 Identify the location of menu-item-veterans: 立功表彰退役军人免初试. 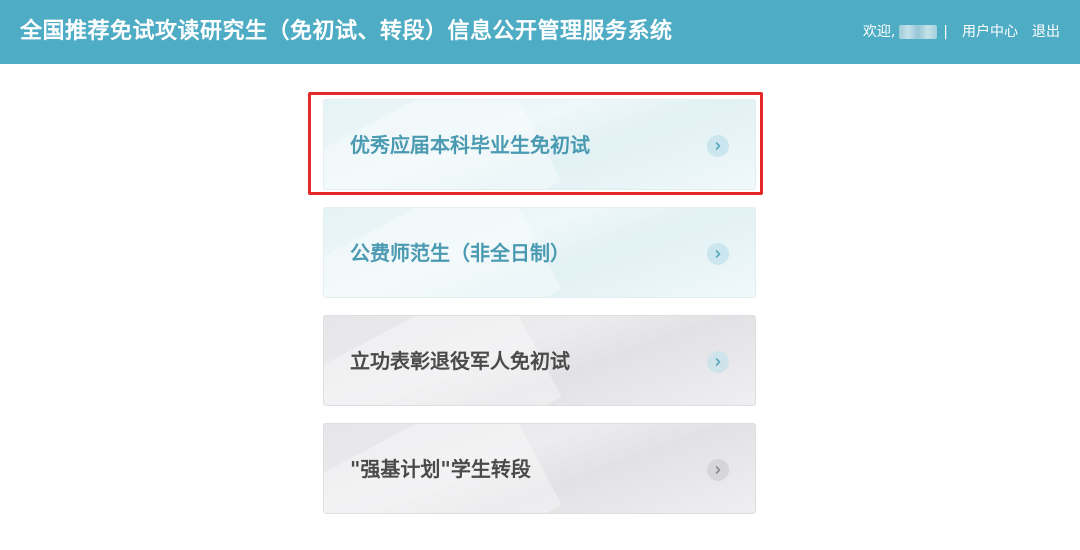
(539, 360).